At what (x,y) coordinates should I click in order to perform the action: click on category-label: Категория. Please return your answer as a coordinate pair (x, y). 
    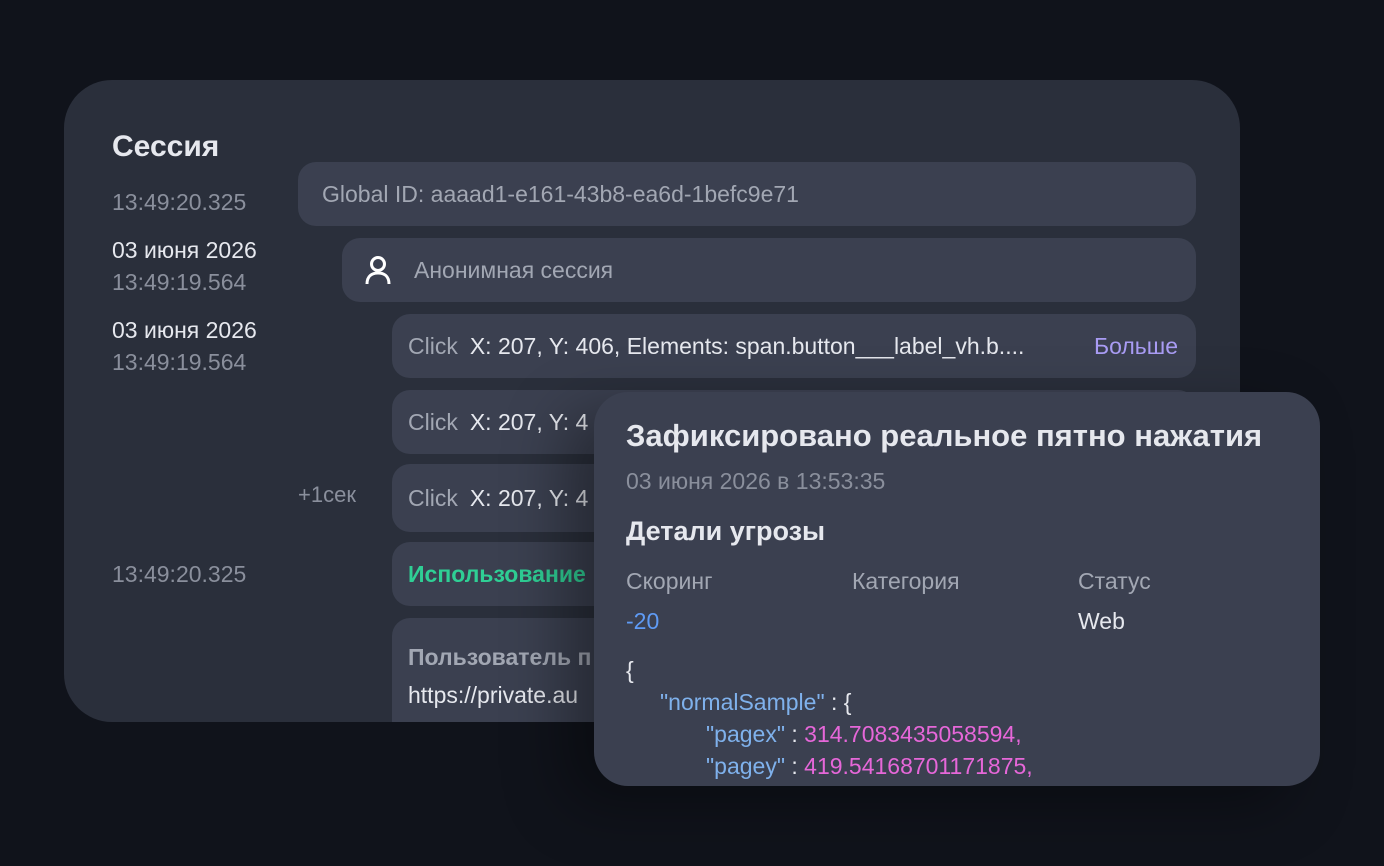
    Looking at the image, I should click on (906, 581).